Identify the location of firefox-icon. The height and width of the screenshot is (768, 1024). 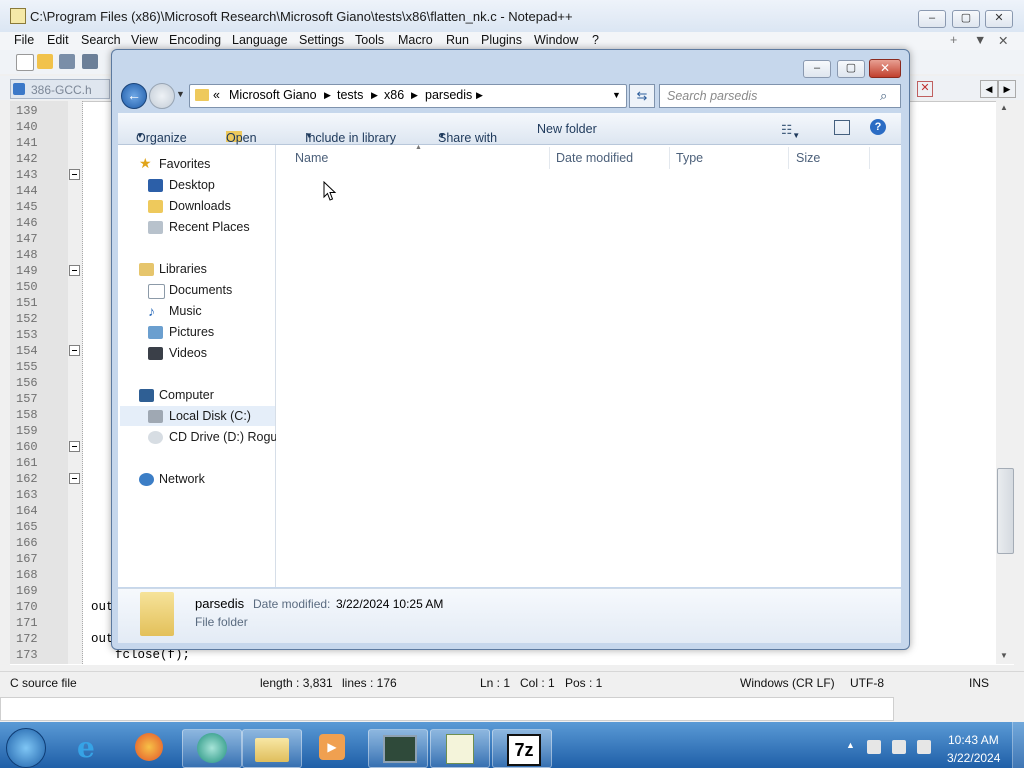
(149, 747).